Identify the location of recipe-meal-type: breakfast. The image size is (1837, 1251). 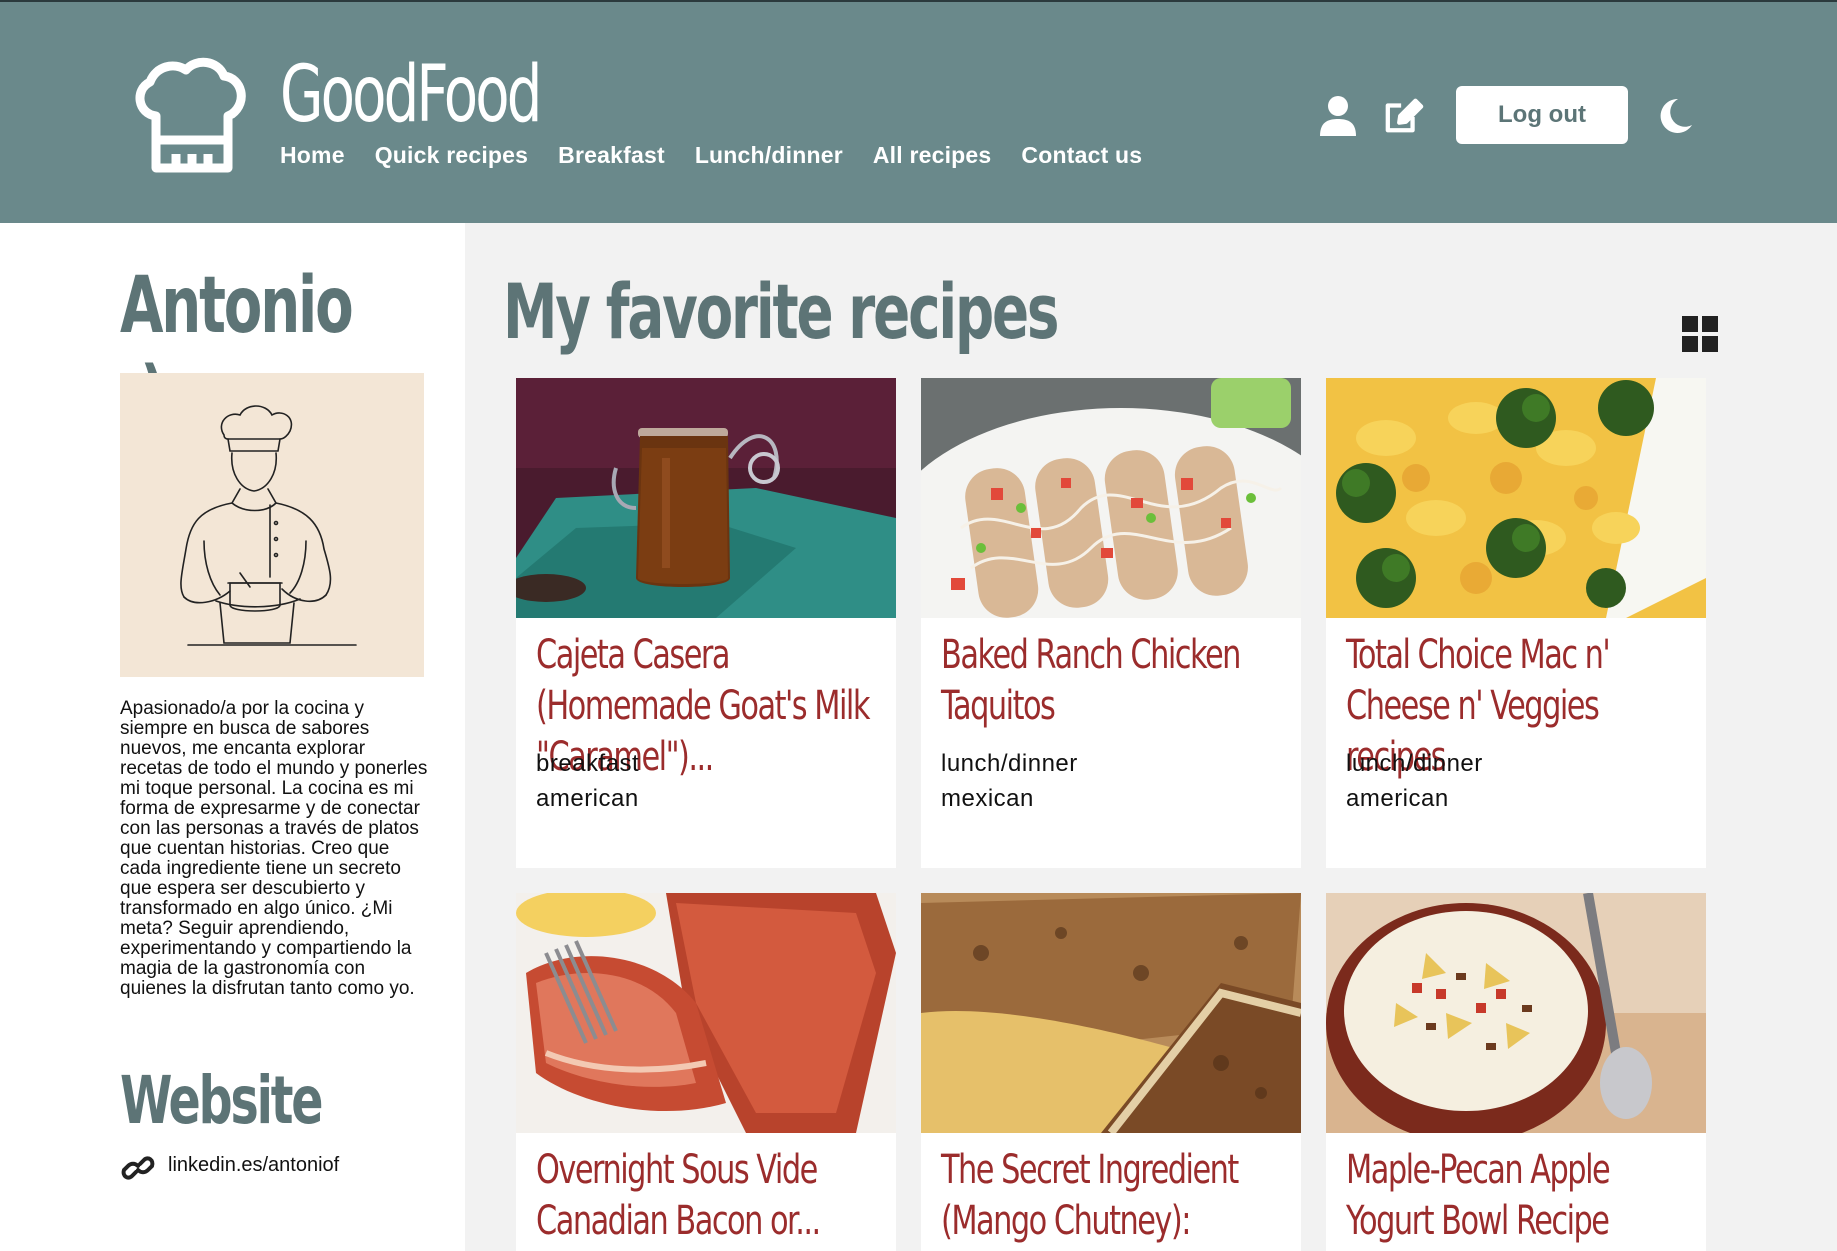
(588, 763).